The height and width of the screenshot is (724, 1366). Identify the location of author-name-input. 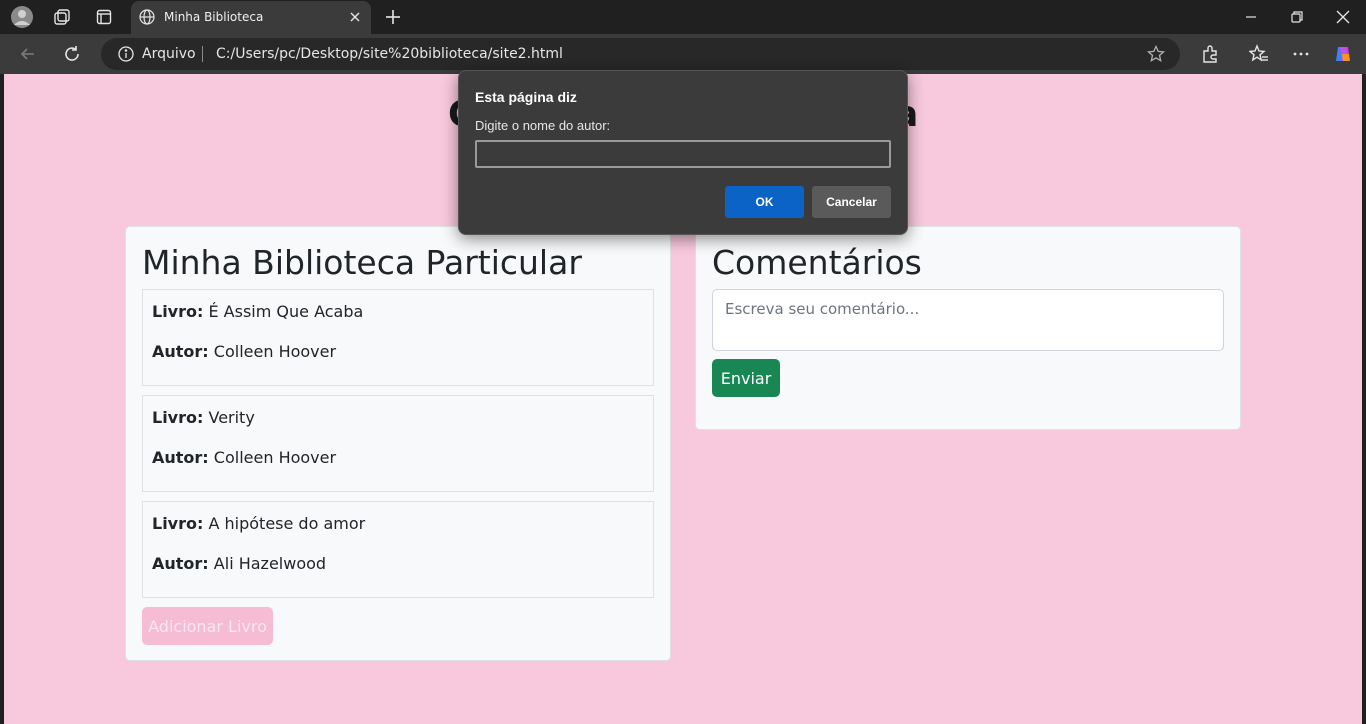
(683, 154).